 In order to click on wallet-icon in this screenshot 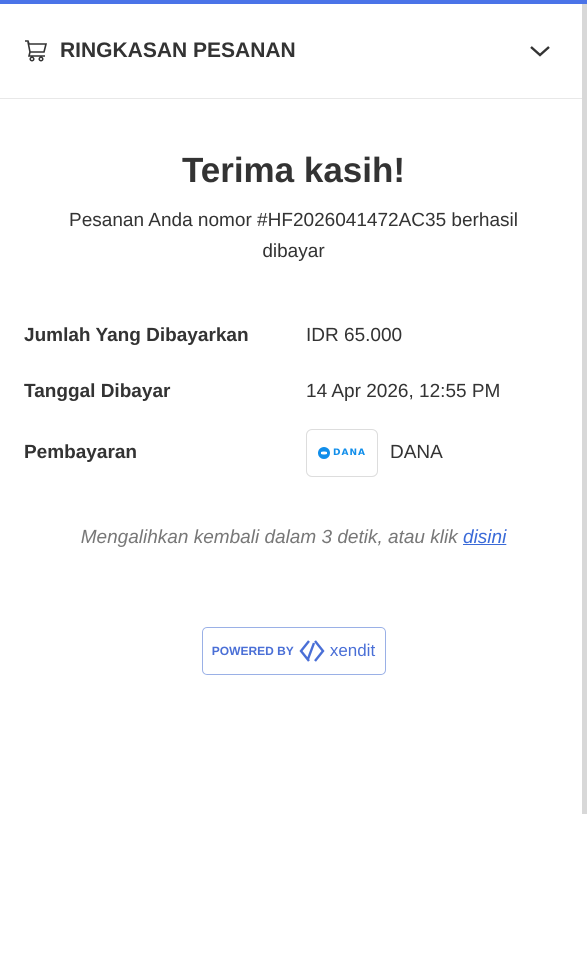, I will do `click(324, 453)`.